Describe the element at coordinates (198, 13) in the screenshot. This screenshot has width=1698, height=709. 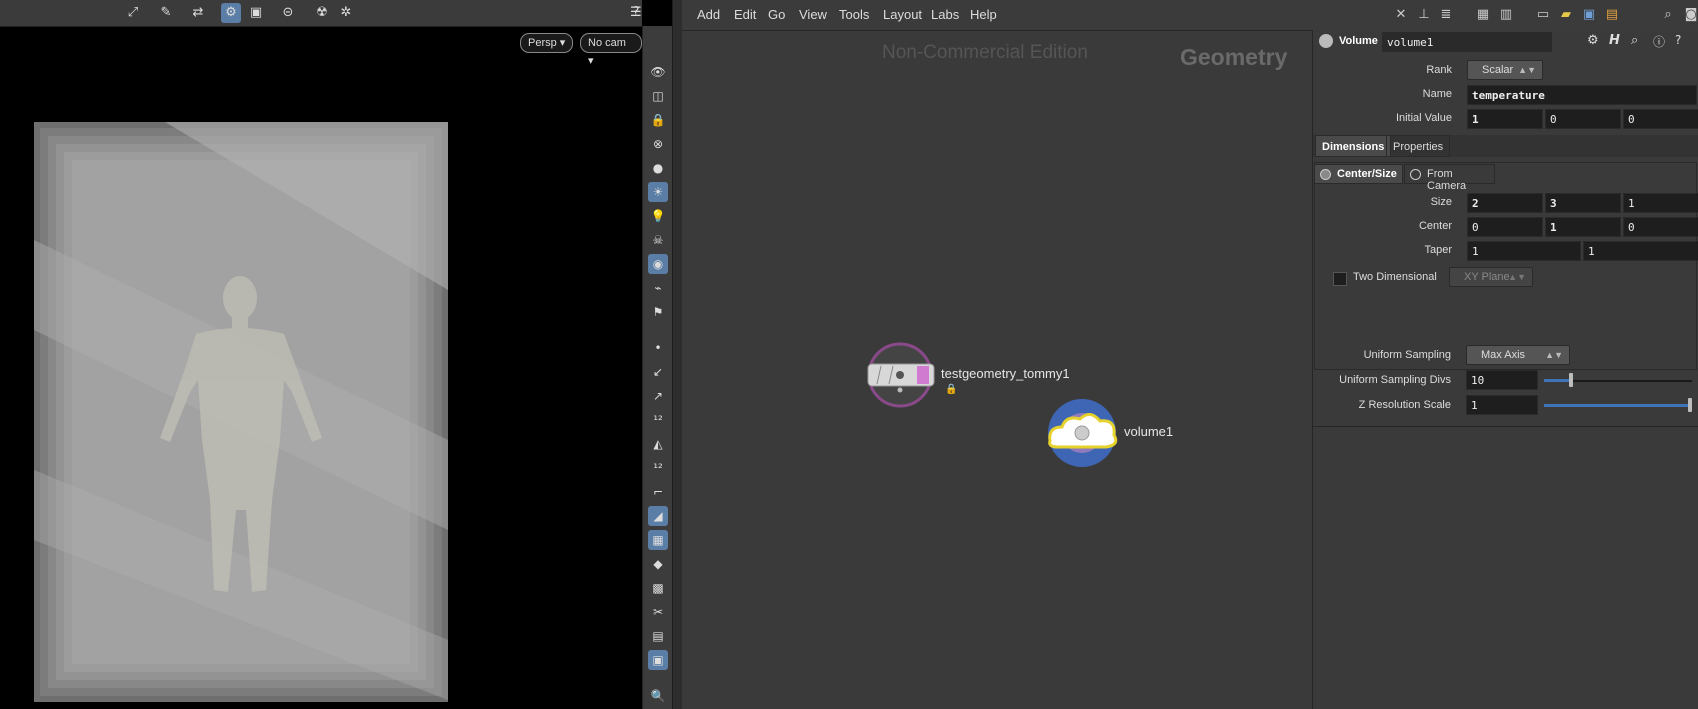
I see `handle-icon: ⇄` at that location.